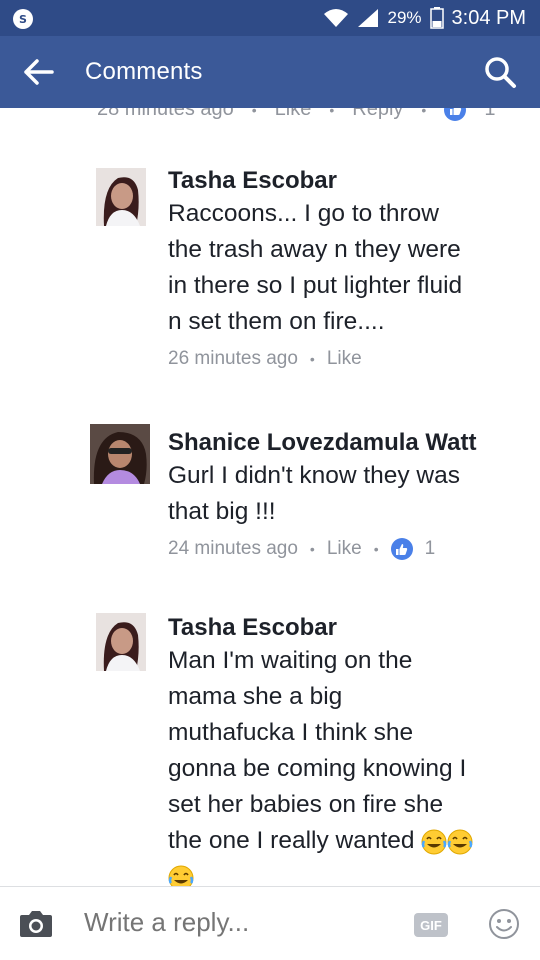 Image resolution: width=540 pixels, height=960 pixels. What do you see at coordinates (36, 924) in the screenshot?
I see `camera-icon` at bounding box center [36, 924].